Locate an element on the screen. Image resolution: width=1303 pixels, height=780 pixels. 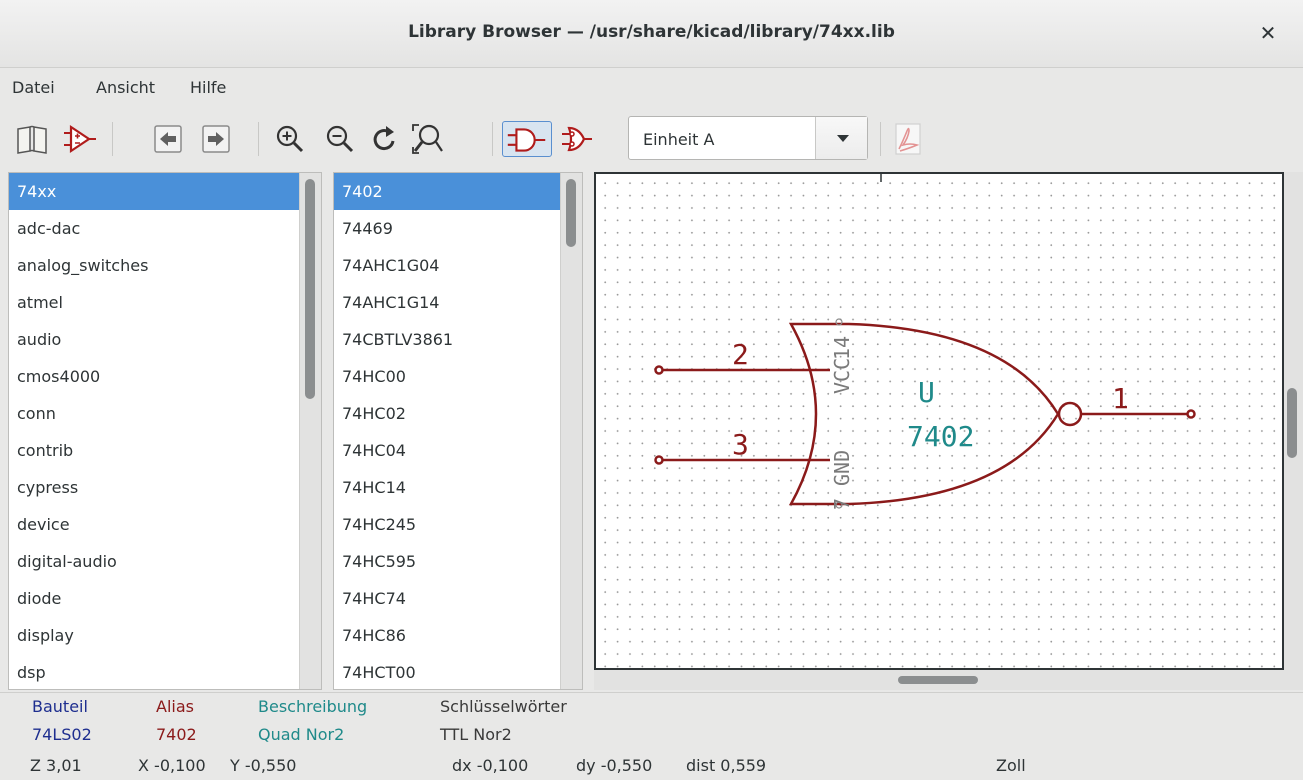
info-value-schluesselwoerter: TTL Nor2 is located at coordinates (476, 734).